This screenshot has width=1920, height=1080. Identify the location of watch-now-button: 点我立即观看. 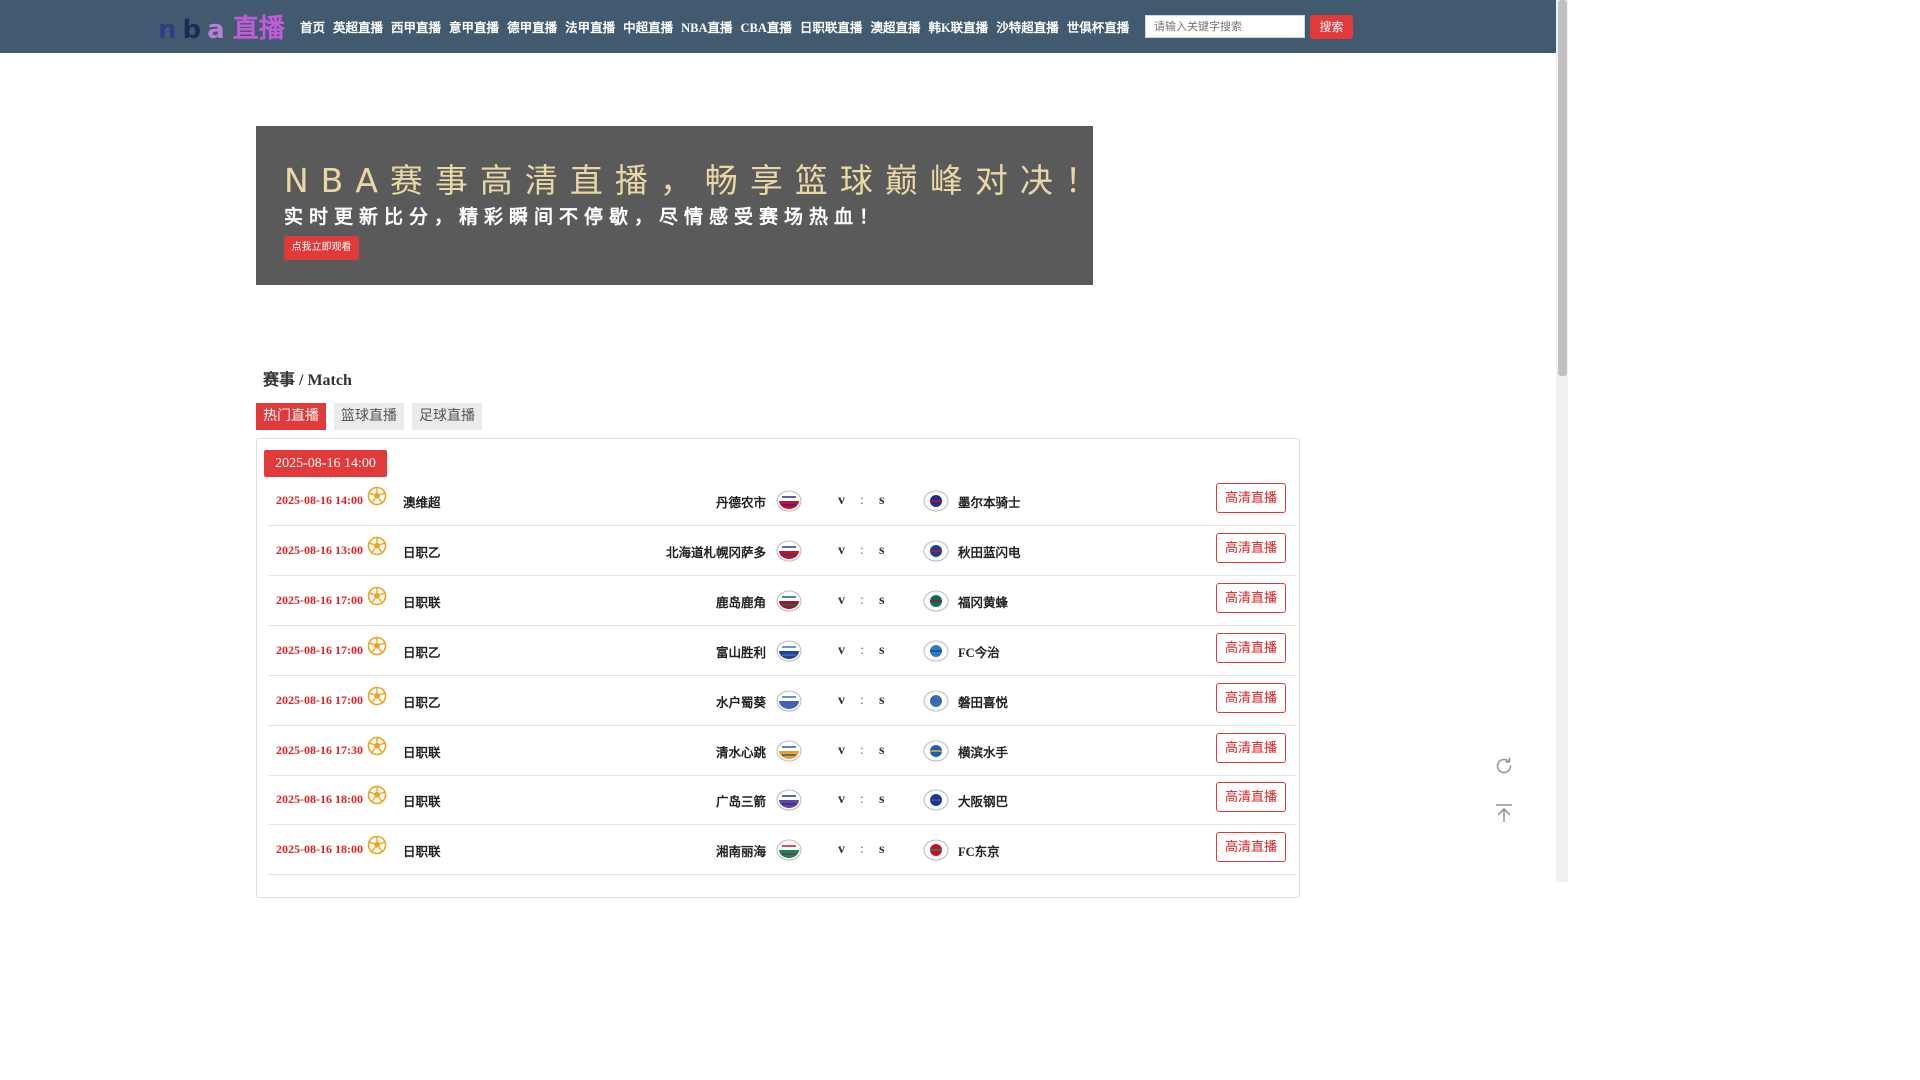
(321, 248).